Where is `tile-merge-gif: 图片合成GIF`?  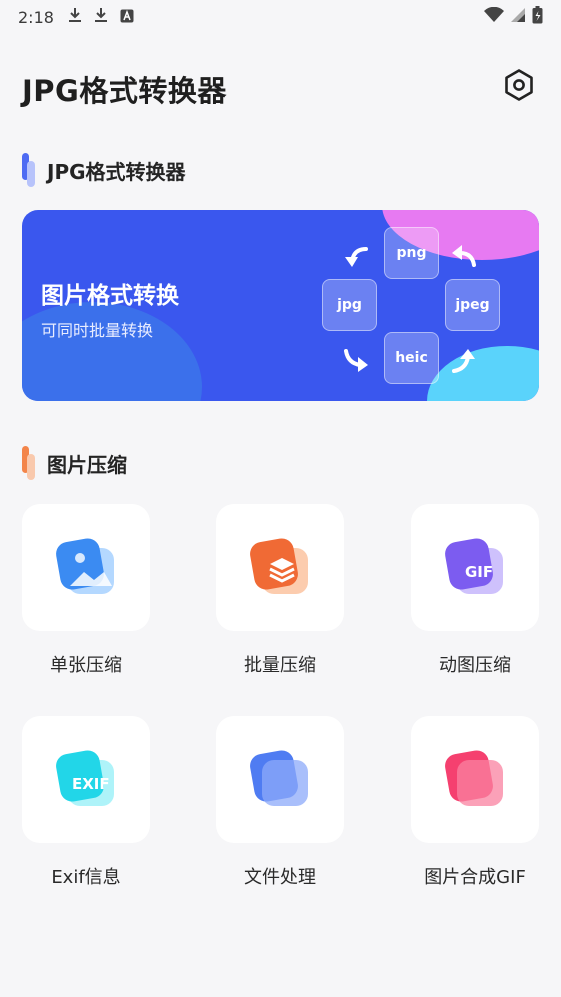
tile-merge-gif: 图片合成GIF is located at coordinates (475, 802).